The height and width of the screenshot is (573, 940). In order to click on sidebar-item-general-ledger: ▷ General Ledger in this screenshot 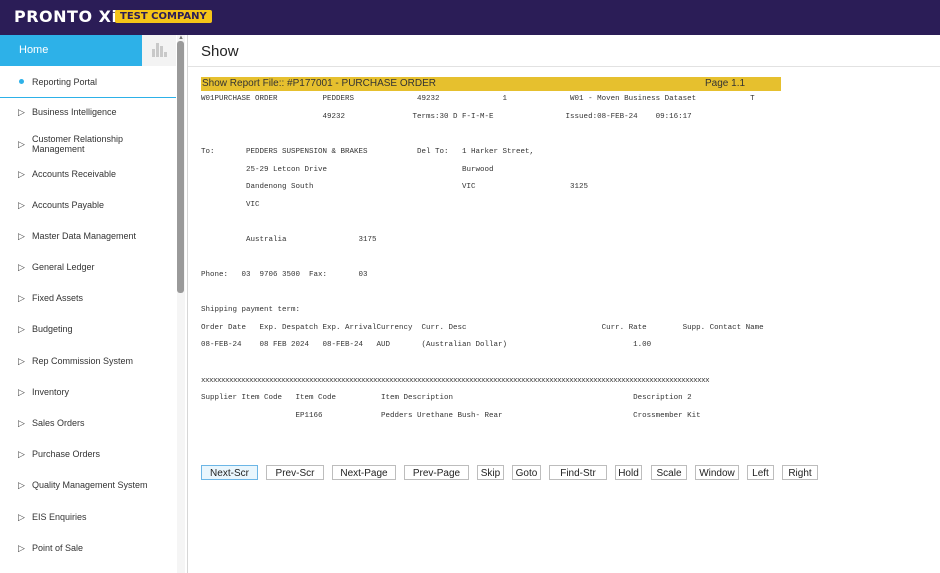, I will do `click(88, 268)`.